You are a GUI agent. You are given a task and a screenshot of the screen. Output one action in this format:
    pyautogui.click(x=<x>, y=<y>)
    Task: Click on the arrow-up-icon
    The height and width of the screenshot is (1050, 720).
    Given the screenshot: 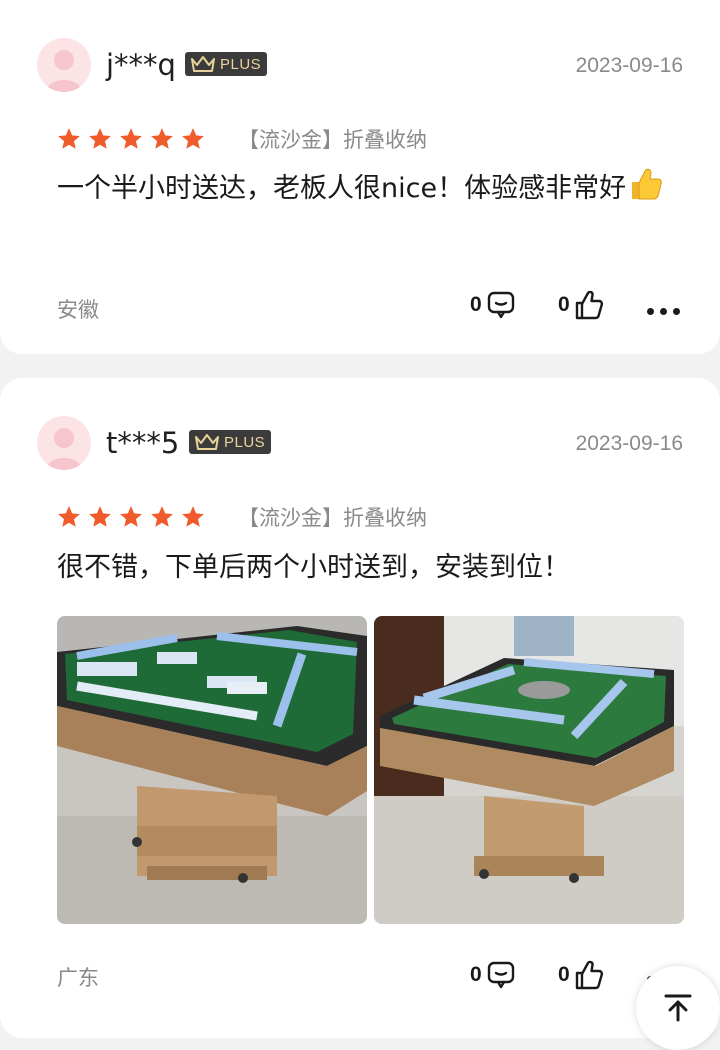 What is the action you would take?
    pyautogui.click(x=678, y=1008)
    